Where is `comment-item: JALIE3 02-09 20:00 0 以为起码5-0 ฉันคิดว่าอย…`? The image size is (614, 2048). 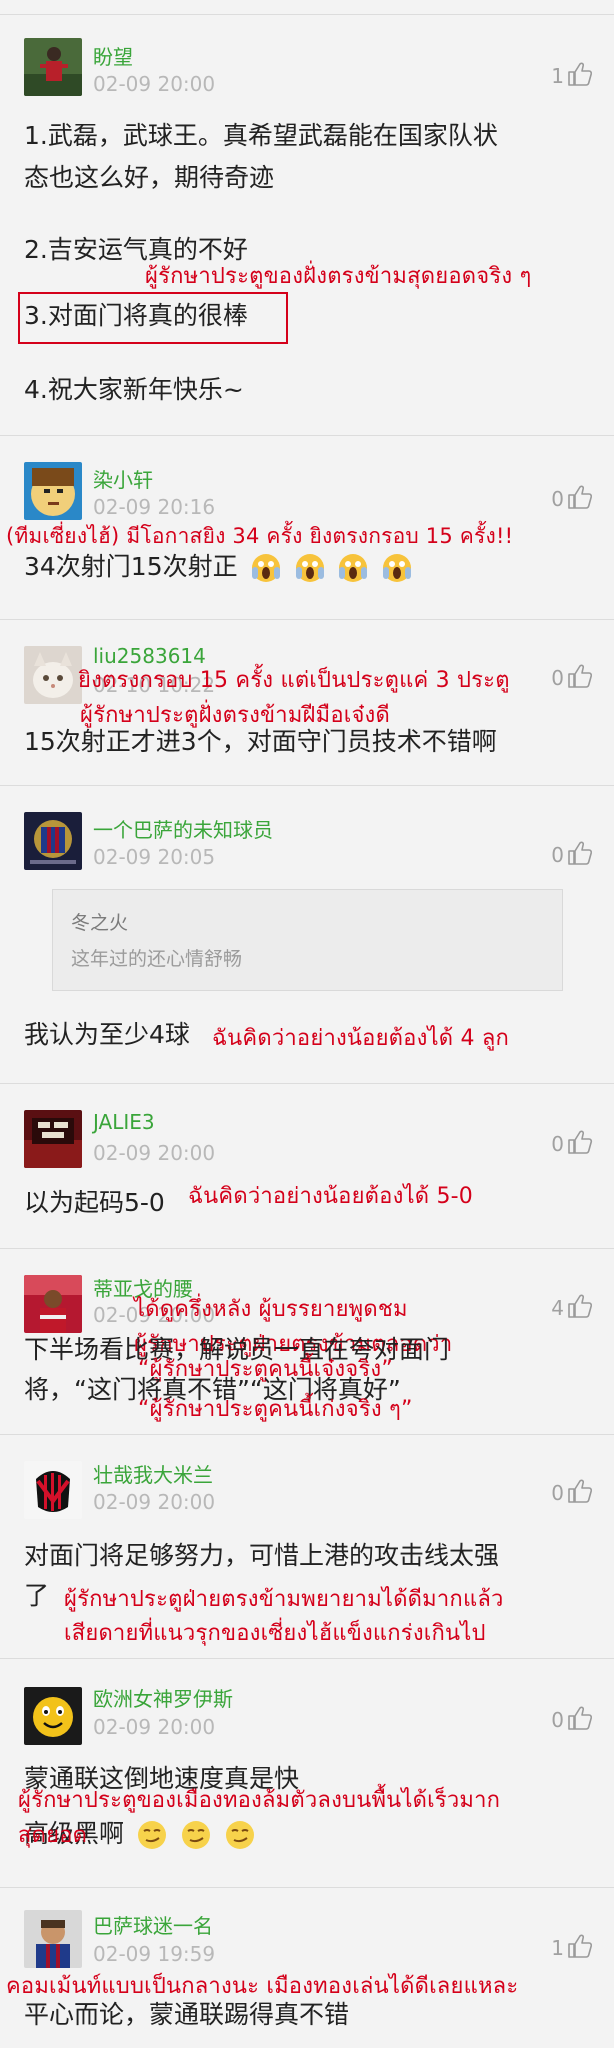 comment-item: JALIE3 02-09 20:00 0 以为起码5-0 ฉันคิดว่าอย… is located at coordinates (307, 1166).